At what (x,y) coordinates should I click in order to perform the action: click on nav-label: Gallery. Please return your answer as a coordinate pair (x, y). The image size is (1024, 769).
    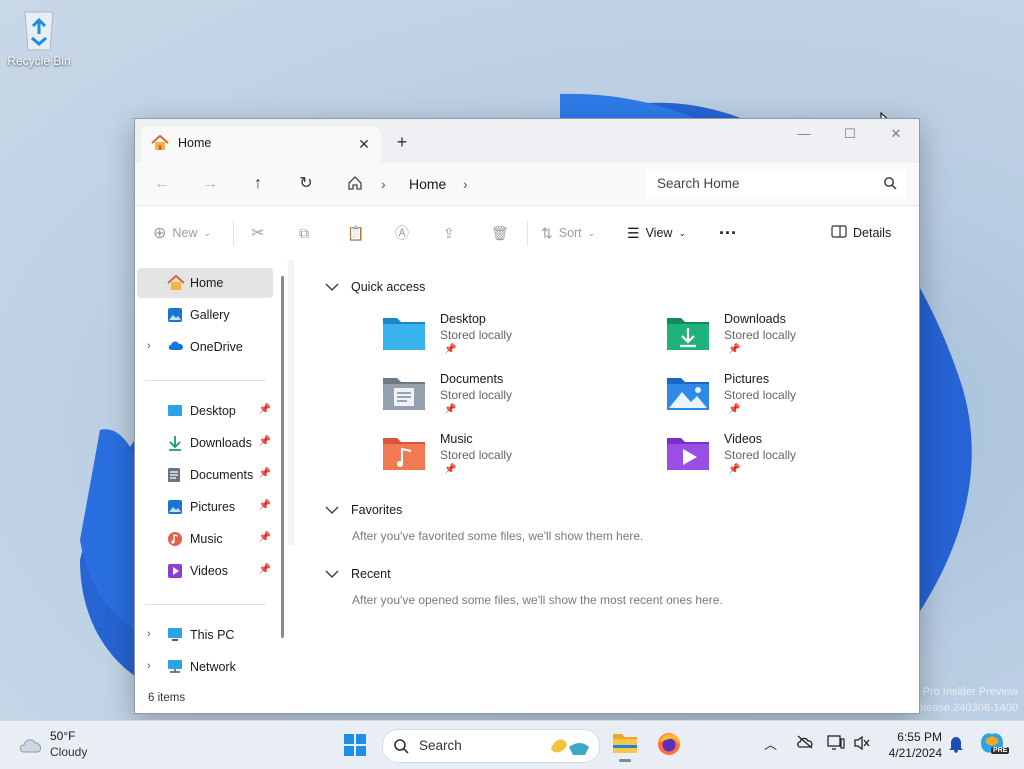
    Looking at the image, I should click on (210, 315).